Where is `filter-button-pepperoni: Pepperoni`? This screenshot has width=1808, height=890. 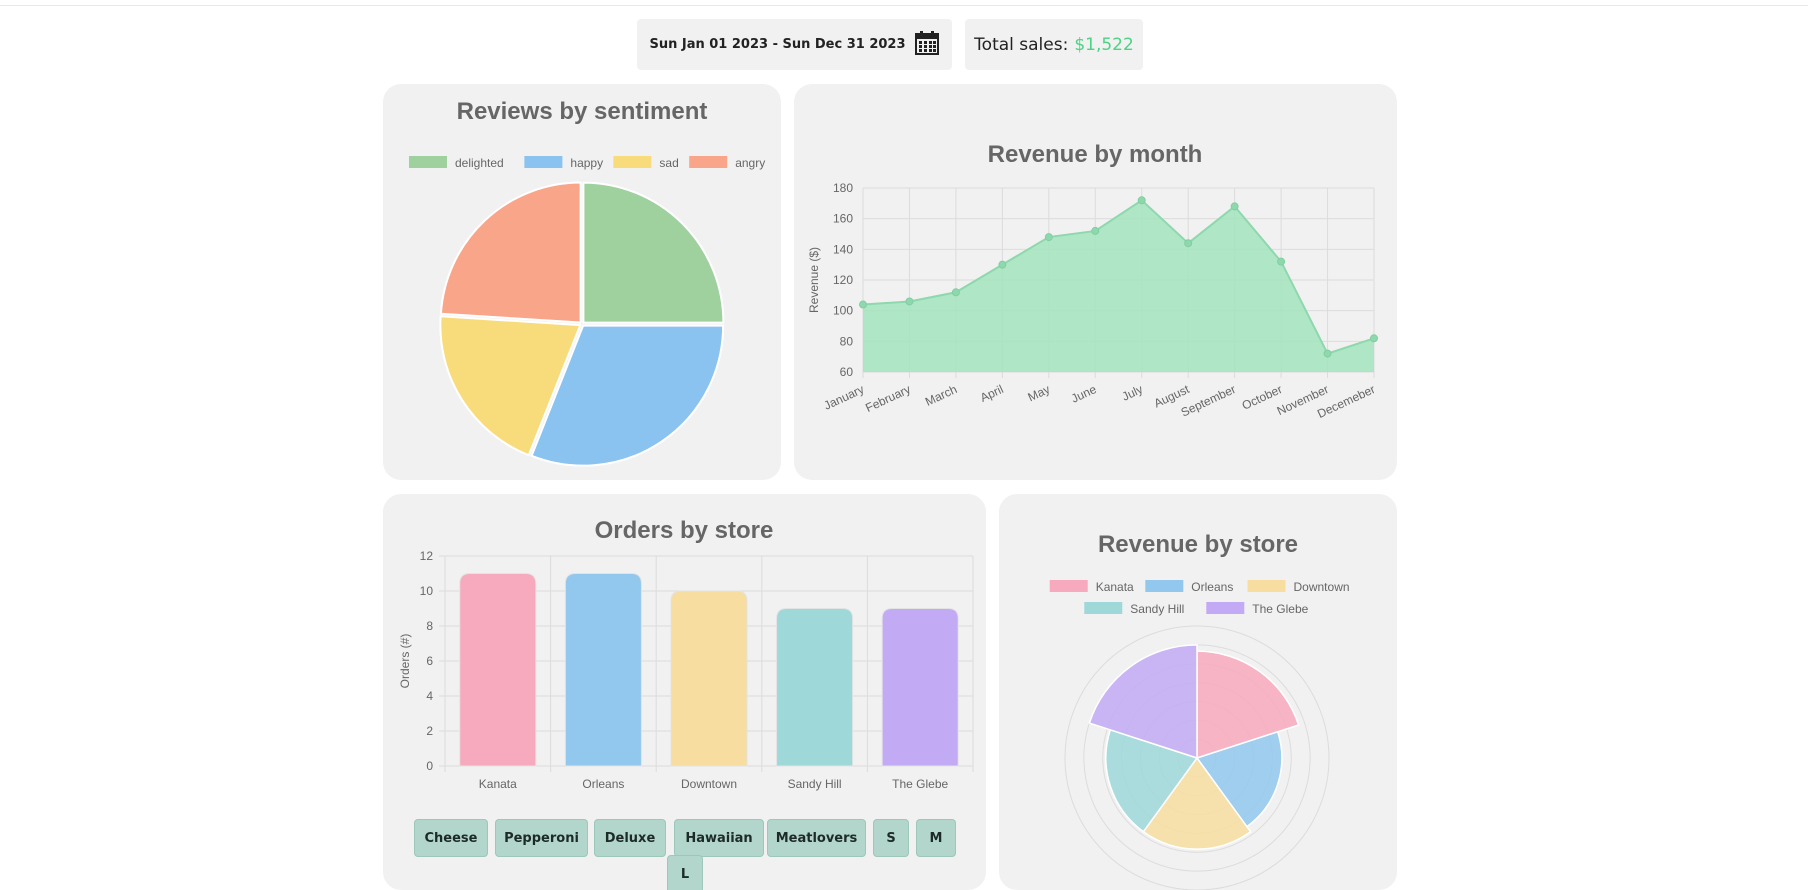 filter-button-pepperoni: Pepperoni is located at coordinates (541, 838).